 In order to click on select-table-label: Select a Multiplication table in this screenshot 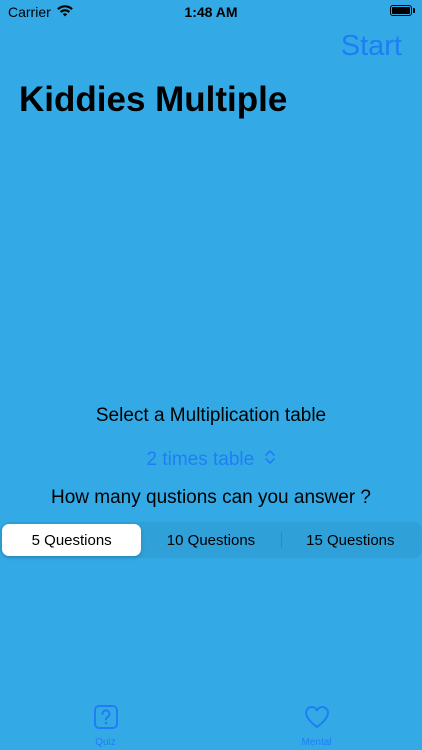, I will do `click(211, 415)`.